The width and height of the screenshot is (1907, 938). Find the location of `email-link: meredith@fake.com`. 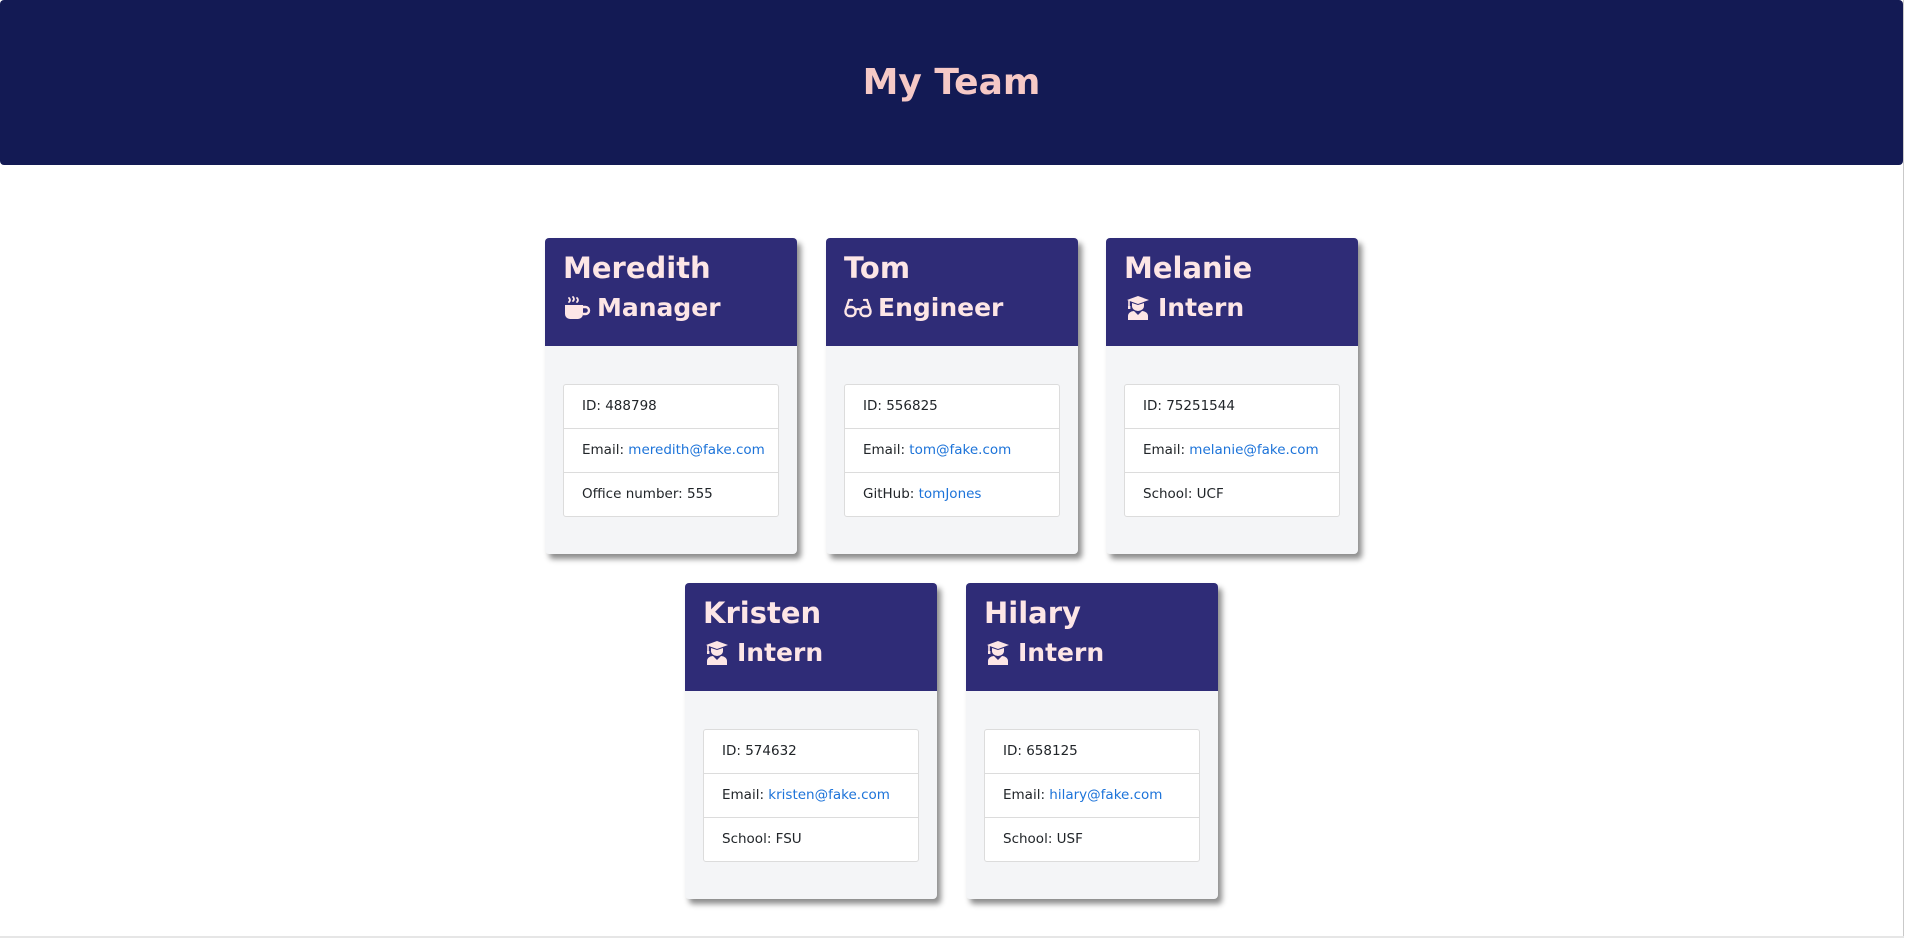

email-link: meredith@fake.com is located at coordinates (696, 450).